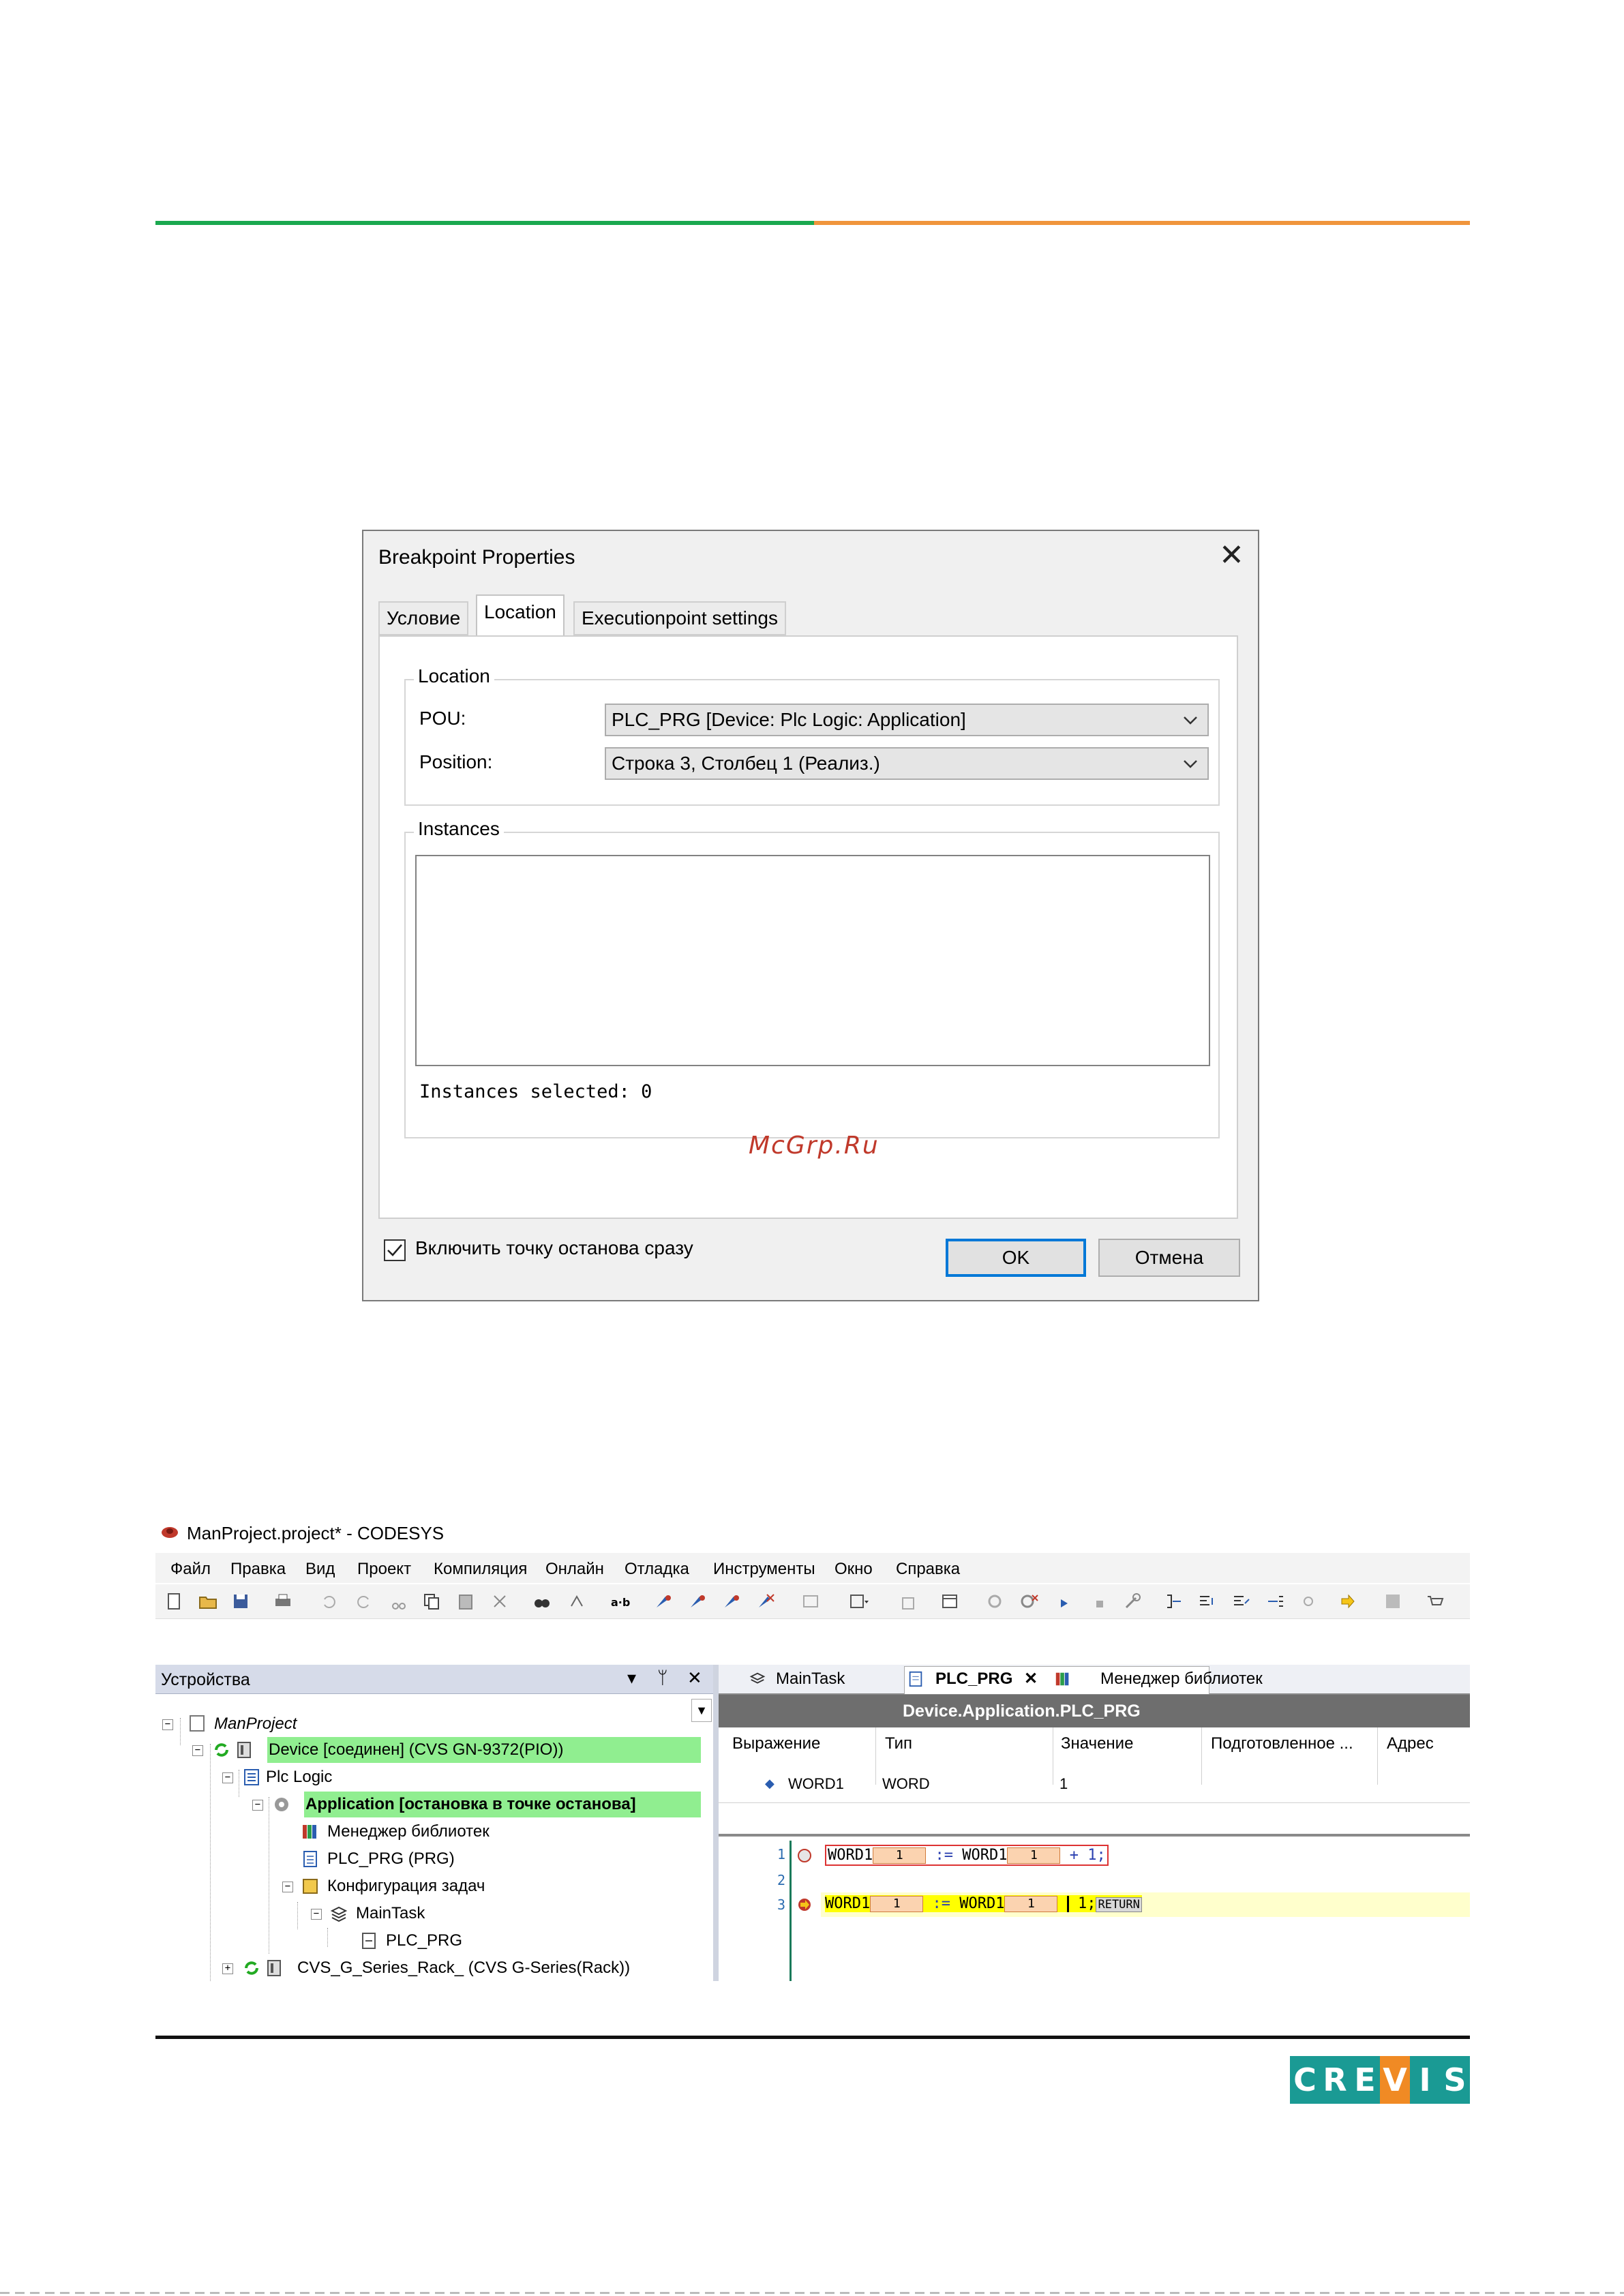 This screenshot has width=1624, height=2296. What do you see at coordinates (662, 1678) in the screenshot?
I see `pin-icon: ᛘ` at bounding box center [662, 1678].